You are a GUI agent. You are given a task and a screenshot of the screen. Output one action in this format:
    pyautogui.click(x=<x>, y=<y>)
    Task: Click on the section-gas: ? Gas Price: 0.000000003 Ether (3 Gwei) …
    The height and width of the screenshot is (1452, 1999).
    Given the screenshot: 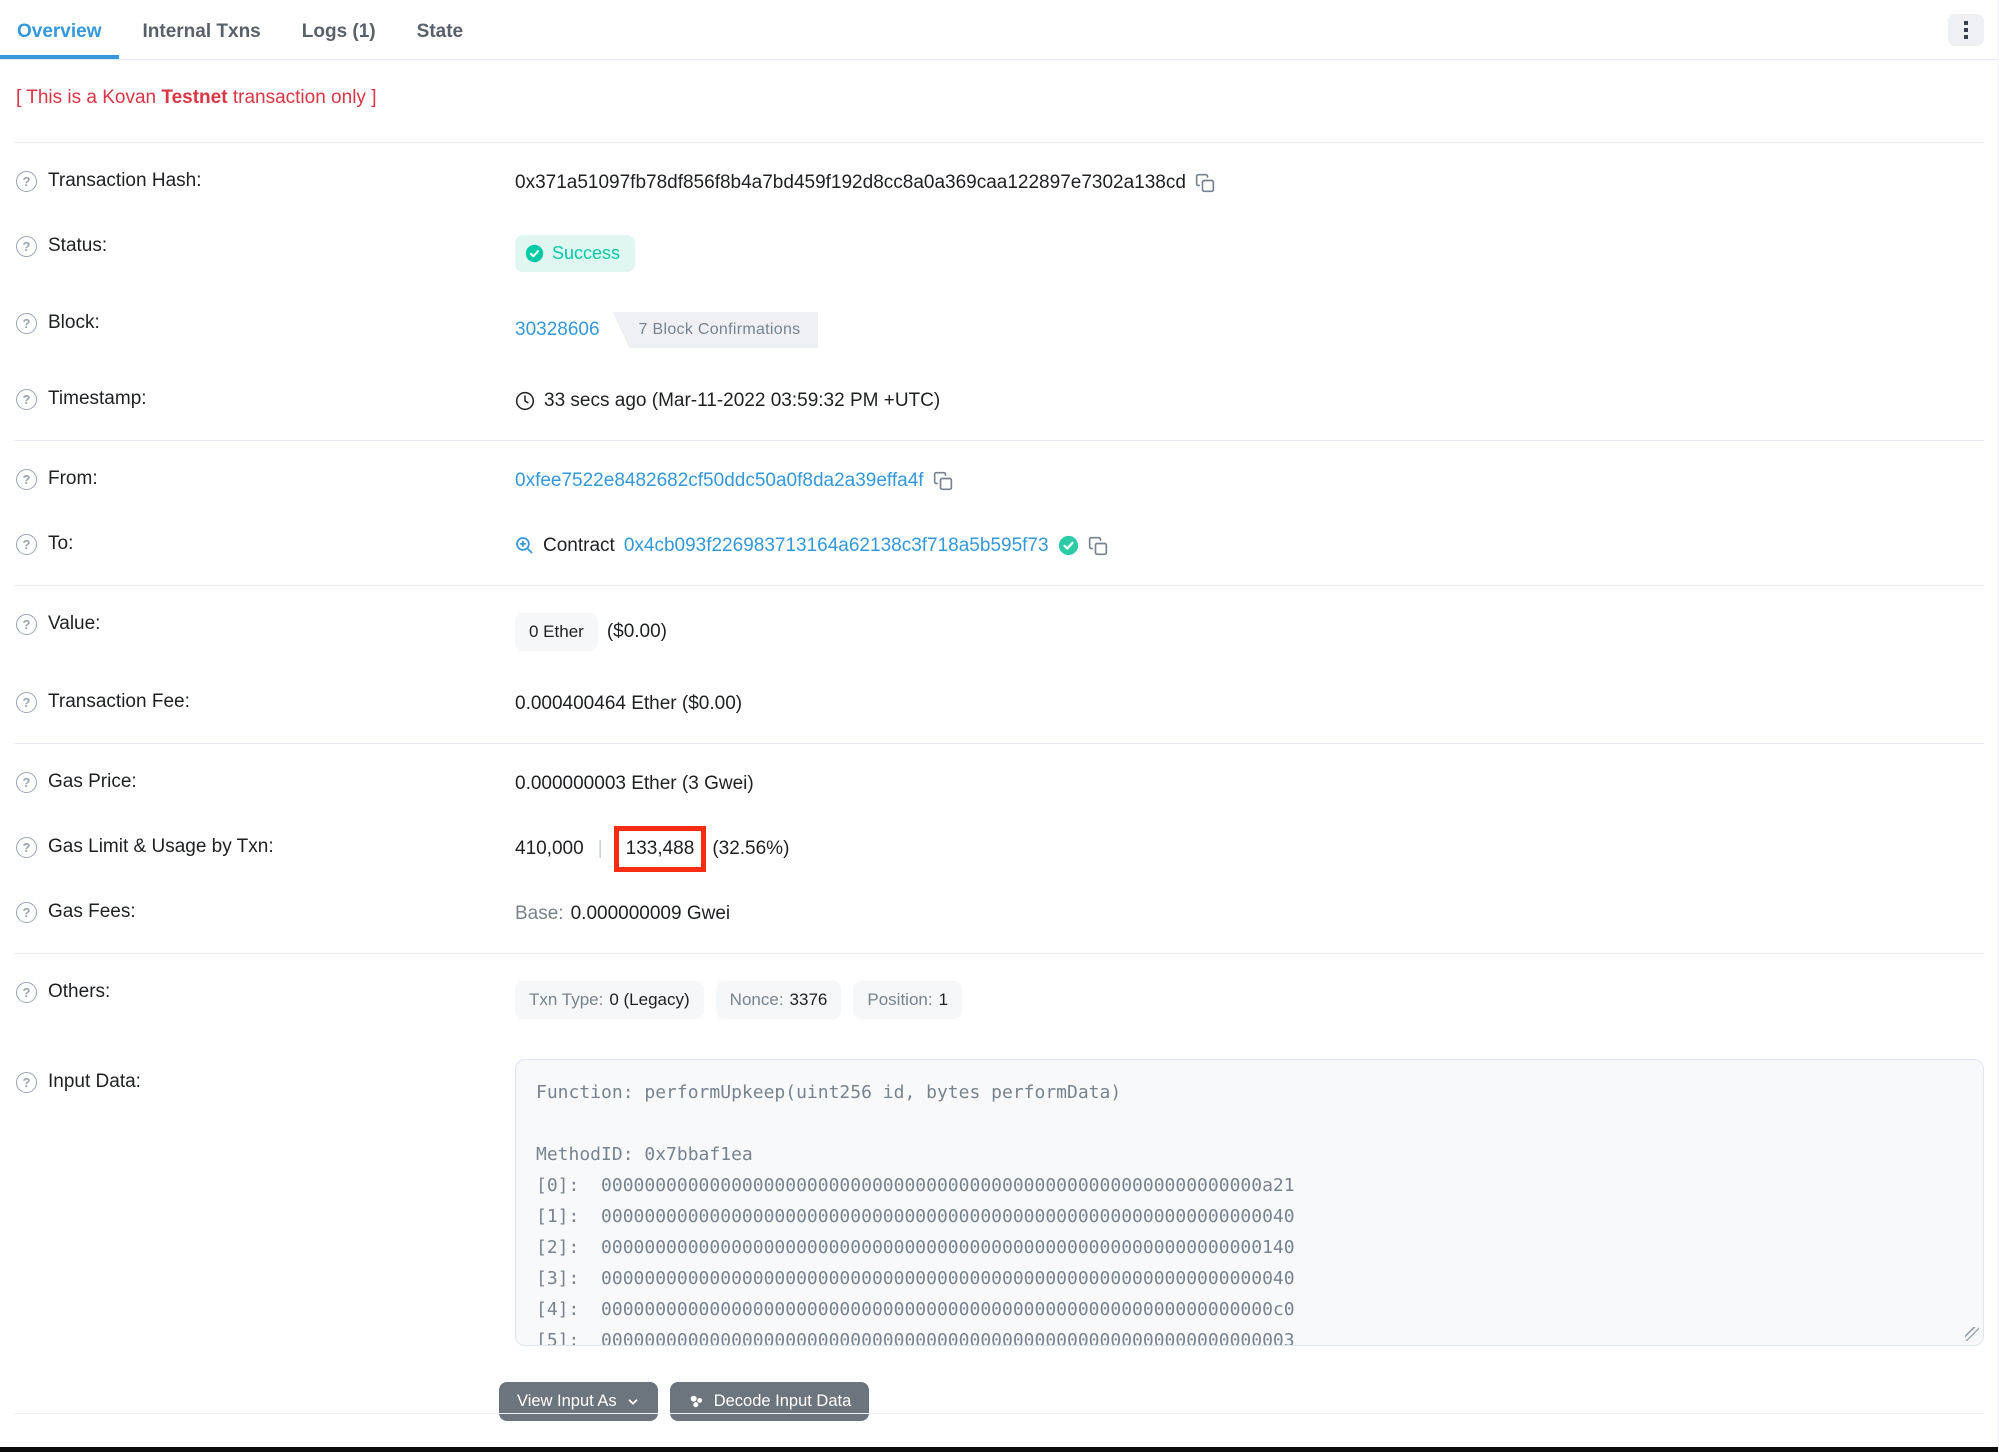 What is the action you would take?
    pyautogui.click(x=999, y=848)
    